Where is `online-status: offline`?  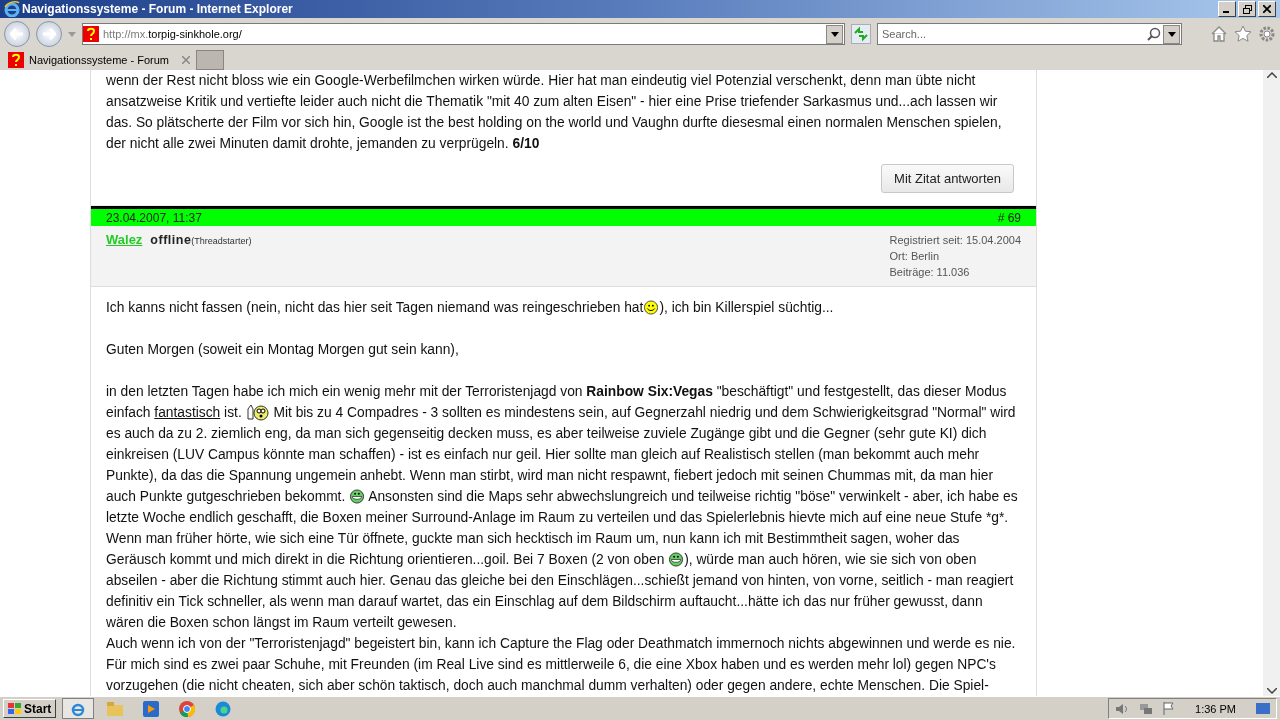
online-status: offline is located at coordinates (171, 240).